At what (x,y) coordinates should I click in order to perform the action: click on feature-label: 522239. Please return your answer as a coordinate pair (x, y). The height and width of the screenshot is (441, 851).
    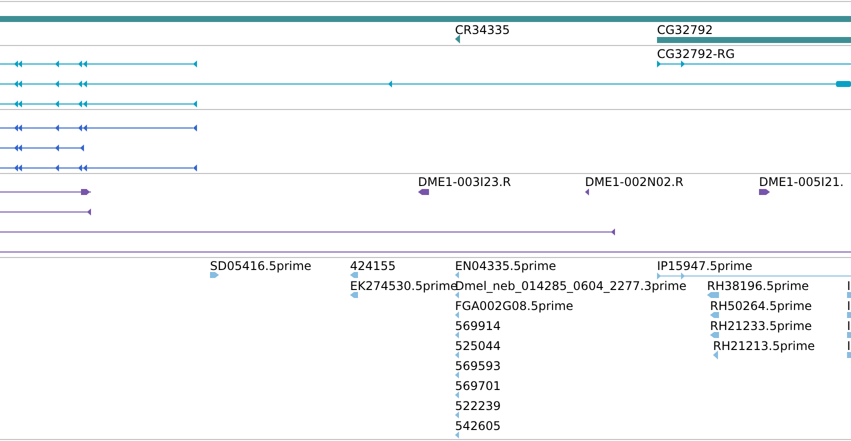
    Looking at the image, I should click on (478, 406).